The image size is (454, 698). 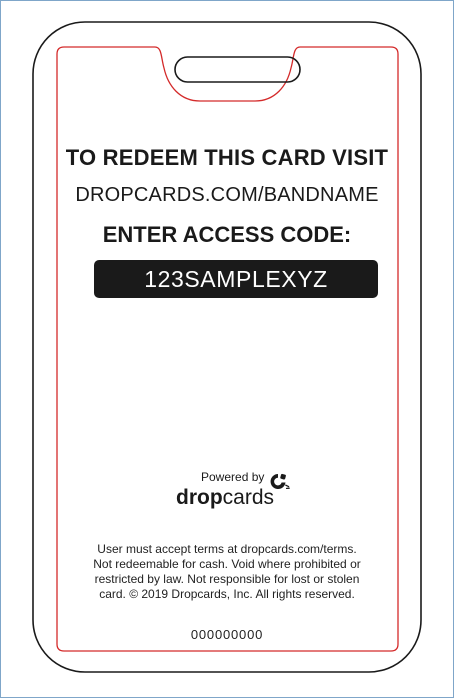 What do you see at coordinates (227, 157) in the screenshot?
I see `redeem-heading: TO REDEEM THIS CARD VISIT` at bounding box center [227, 157].